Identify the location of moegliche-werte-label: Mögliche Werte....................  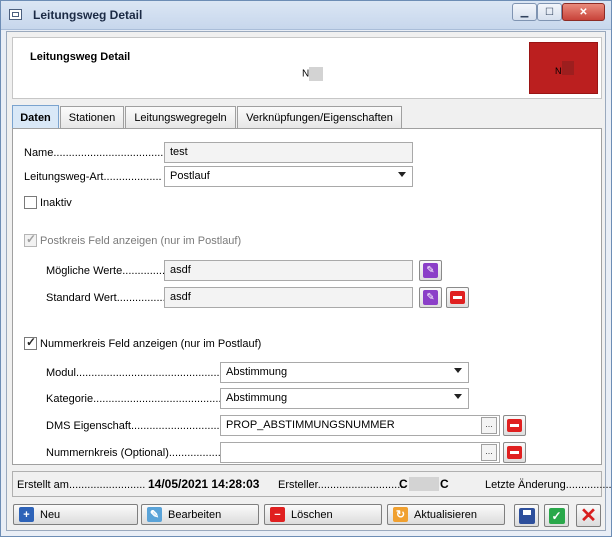
(113, 271).